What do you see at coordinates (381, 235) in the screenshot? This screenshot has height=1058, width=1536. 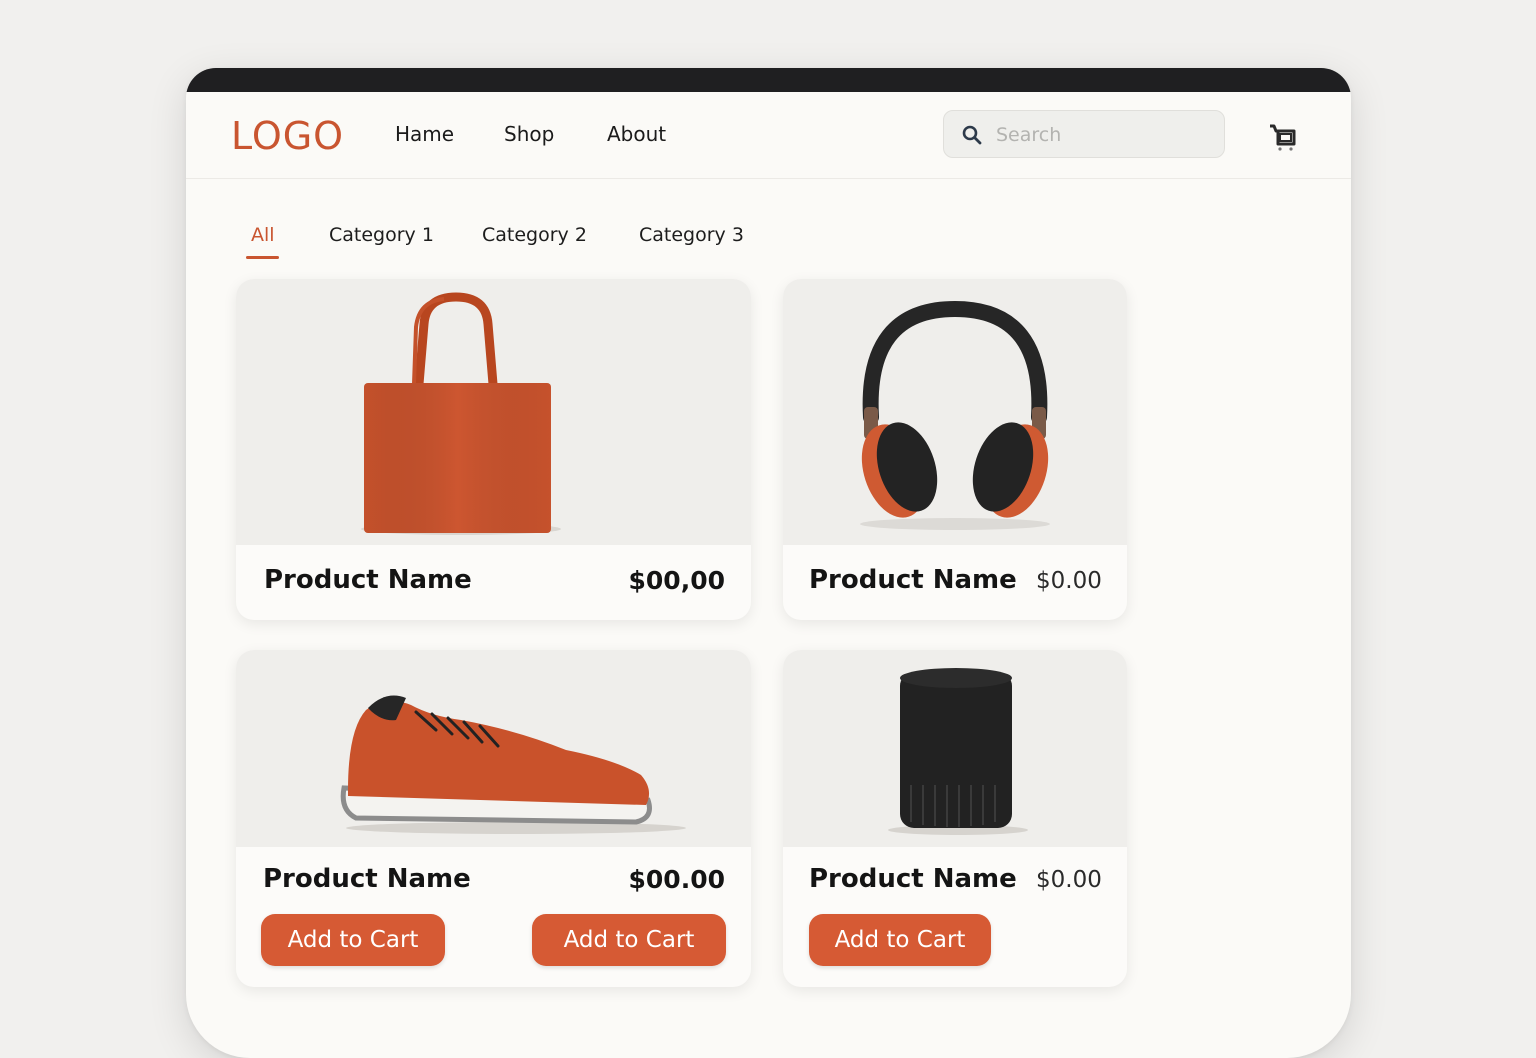 I see `tab-category-1: Category 1` at bounding box center [381, 235].